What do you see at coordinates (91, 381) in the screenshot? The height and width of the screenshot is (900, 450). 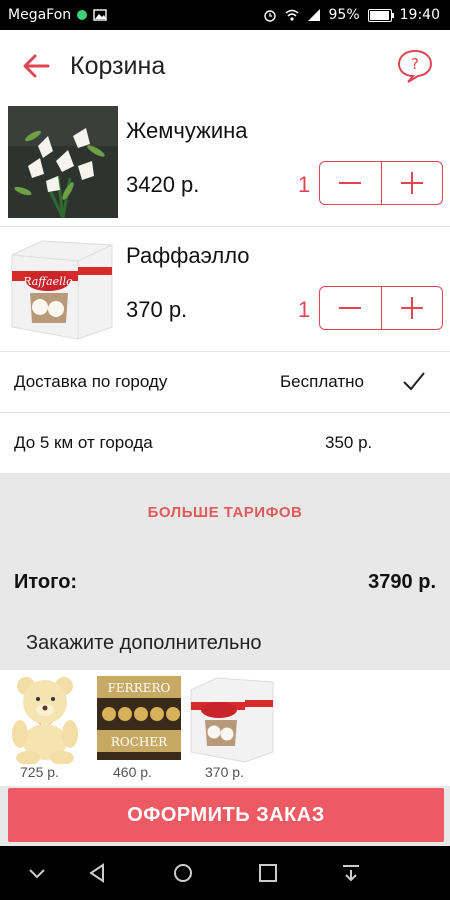 I see `delivery-option-label: Доставка по городу` at bounding box center [91, 381].